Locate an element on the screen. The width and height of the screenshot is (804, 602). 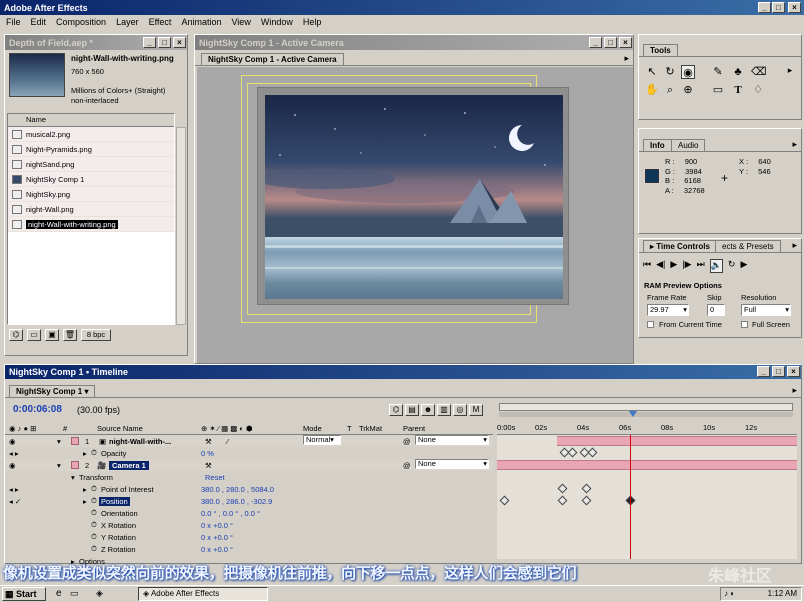
project-item: nightSand.png is located at coordinates (91, 164).